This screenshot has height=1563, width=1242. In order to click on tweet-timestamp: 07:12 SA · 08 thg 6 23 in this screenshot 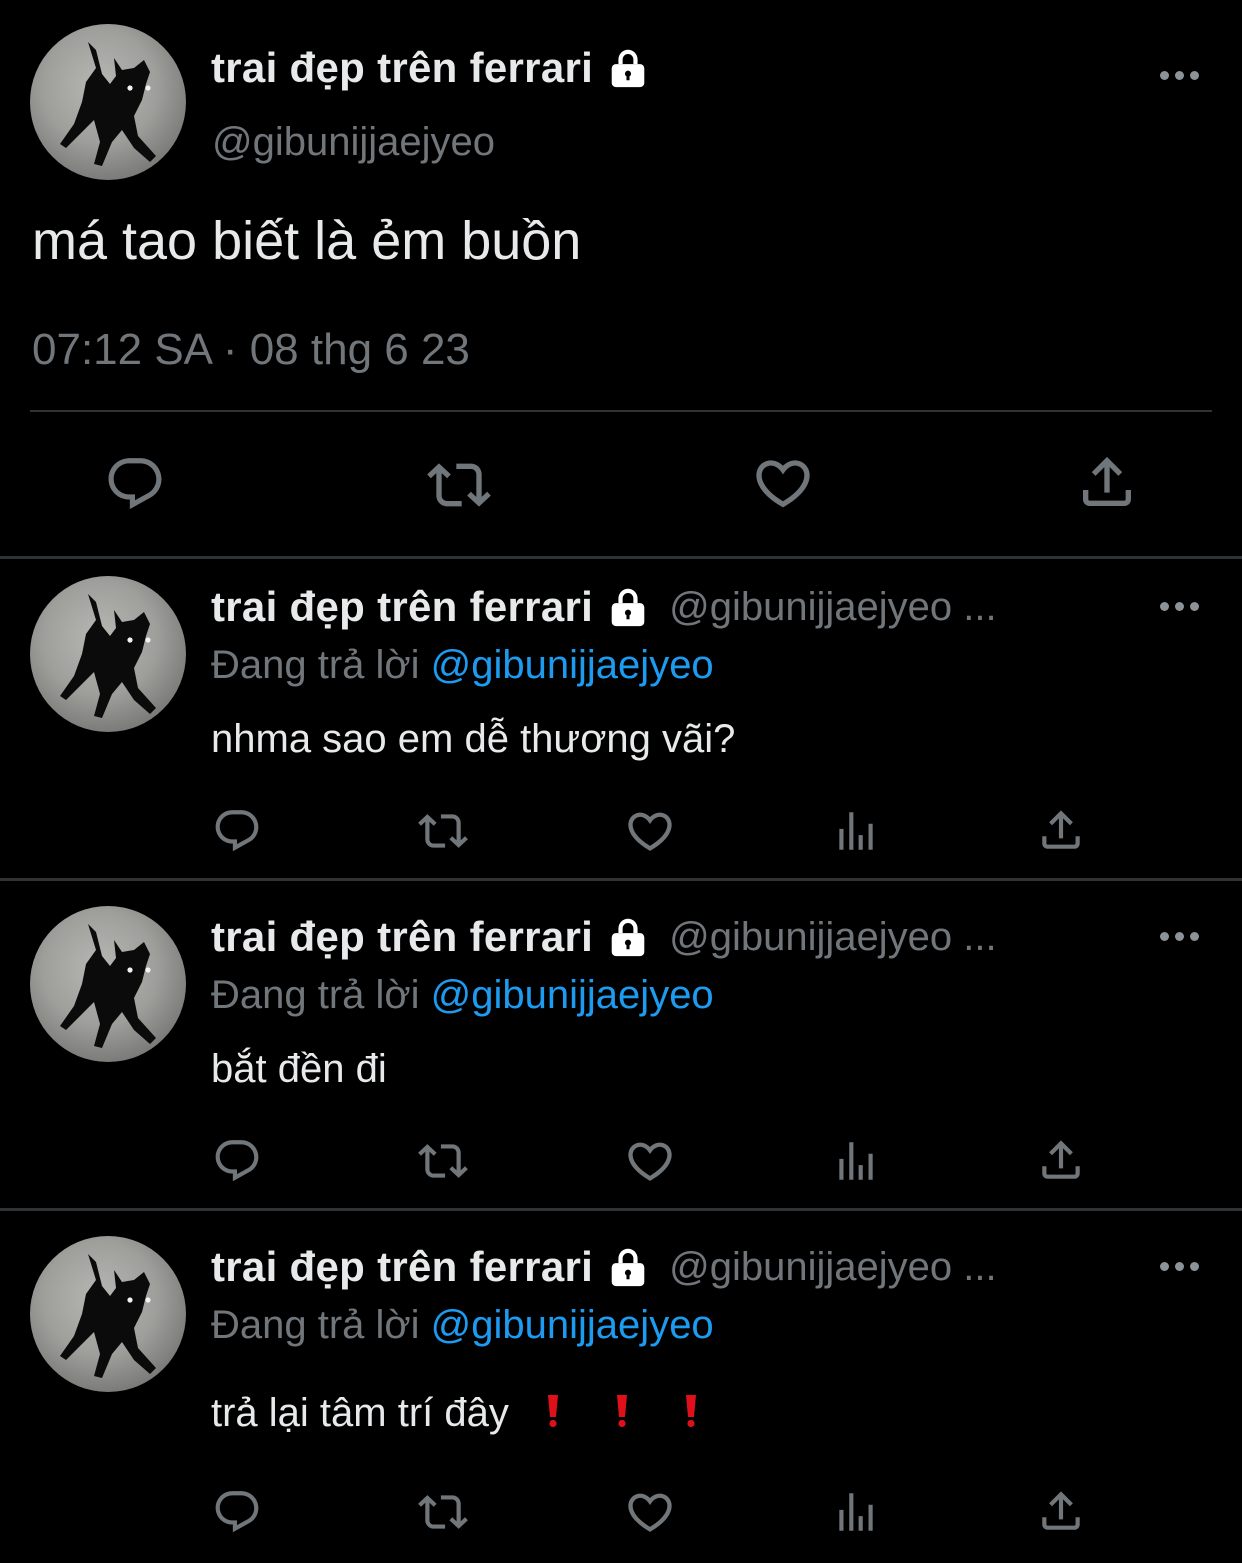, I will do `click(251, 350)`.